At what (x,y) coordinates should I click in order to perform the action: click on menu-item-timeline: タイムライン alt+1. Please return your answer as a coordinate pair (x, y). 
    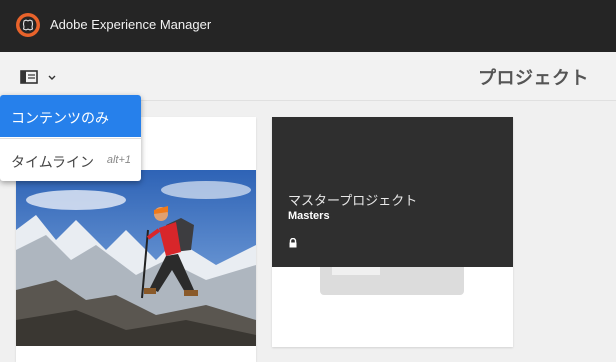
    Looking at the image, I should click on (70, 159).